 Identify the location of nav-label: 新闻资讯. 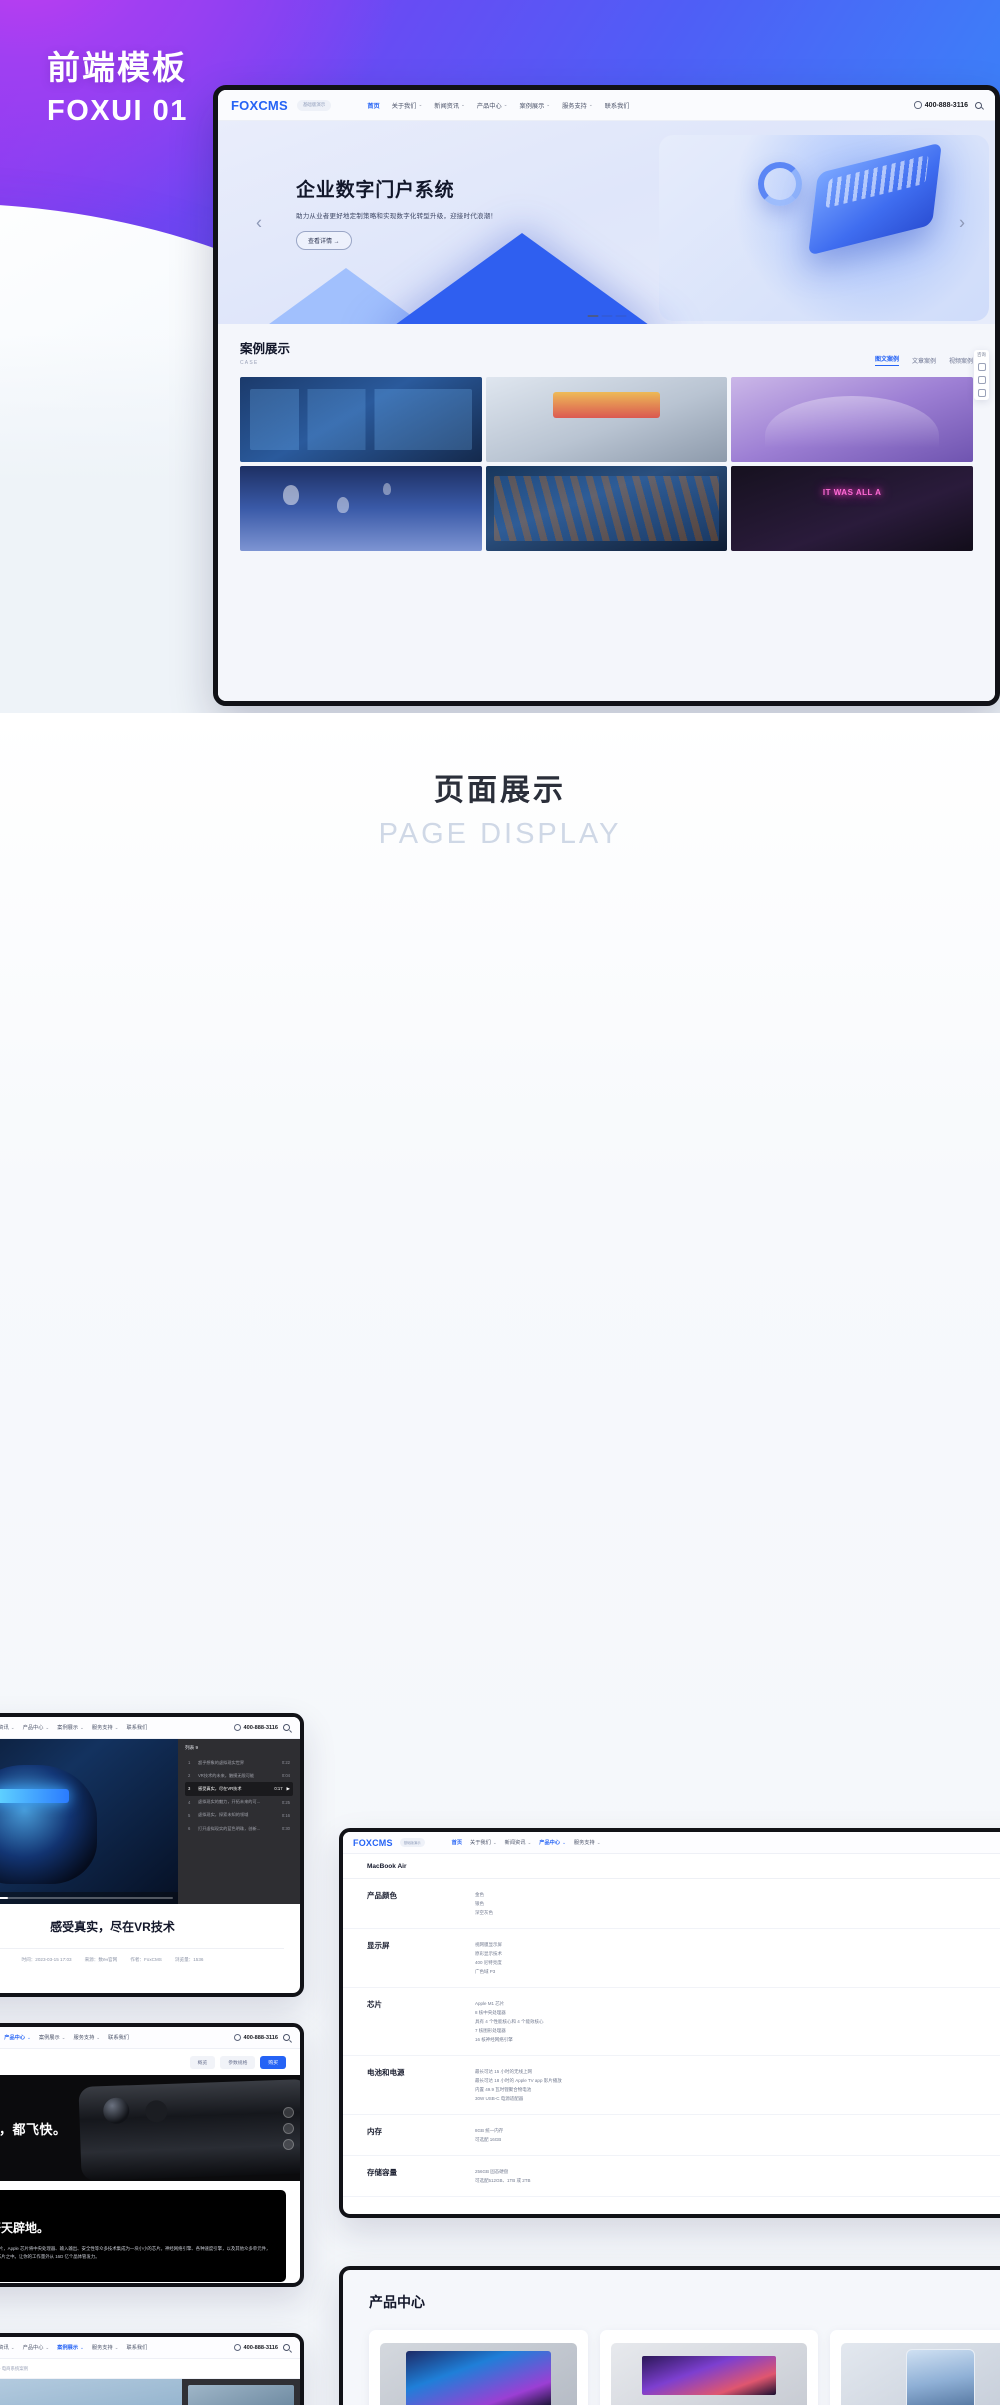
(4, 1728).